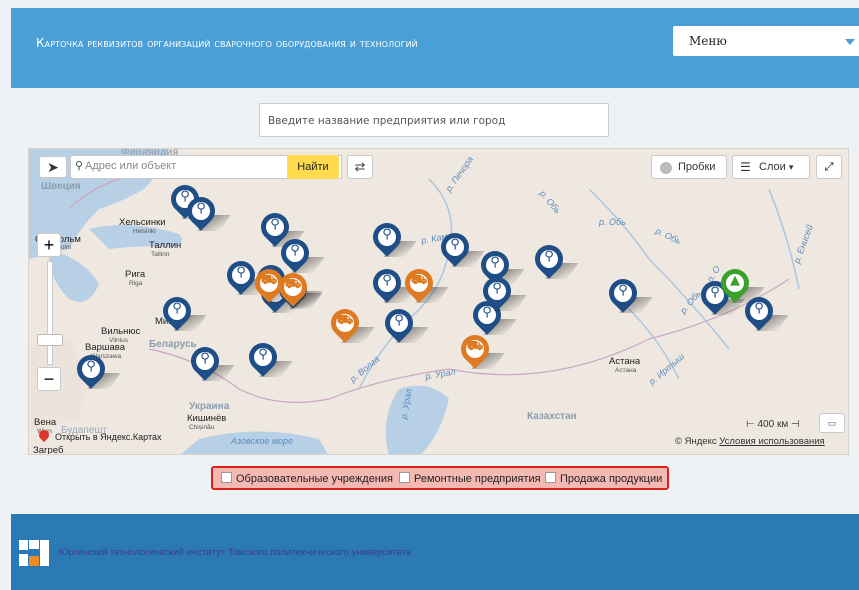 This screenshot has height=590, width=859. I want to click on map-label-ukraine: Украина, so click(209, 406).